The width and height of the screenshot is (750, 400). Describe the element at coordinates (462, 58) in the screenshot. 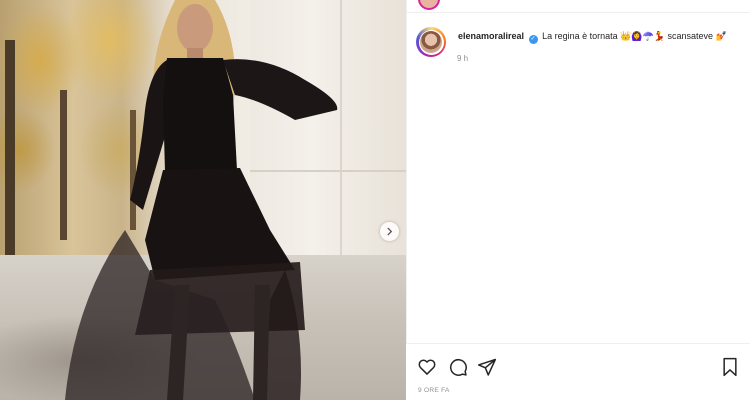

I see `comment-time: 9 h` at that location.